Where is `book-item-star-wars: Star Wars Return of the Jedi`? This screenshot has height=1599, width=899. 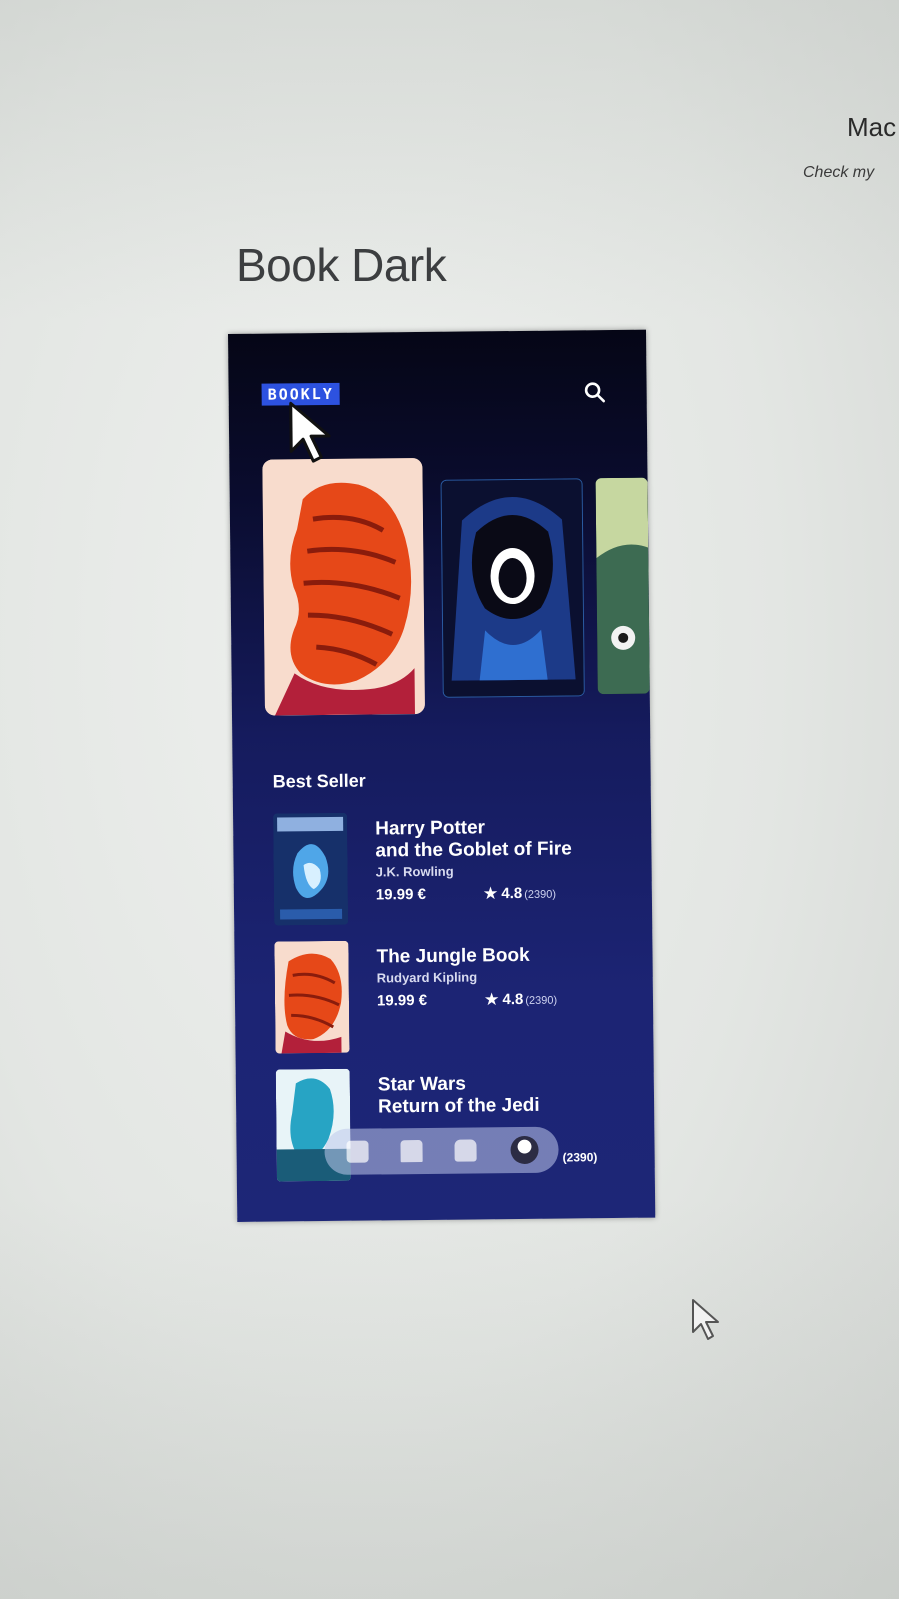
book-item-star-wars: Star Wars Return of the Jedi is located at coordinates (455, 1124).